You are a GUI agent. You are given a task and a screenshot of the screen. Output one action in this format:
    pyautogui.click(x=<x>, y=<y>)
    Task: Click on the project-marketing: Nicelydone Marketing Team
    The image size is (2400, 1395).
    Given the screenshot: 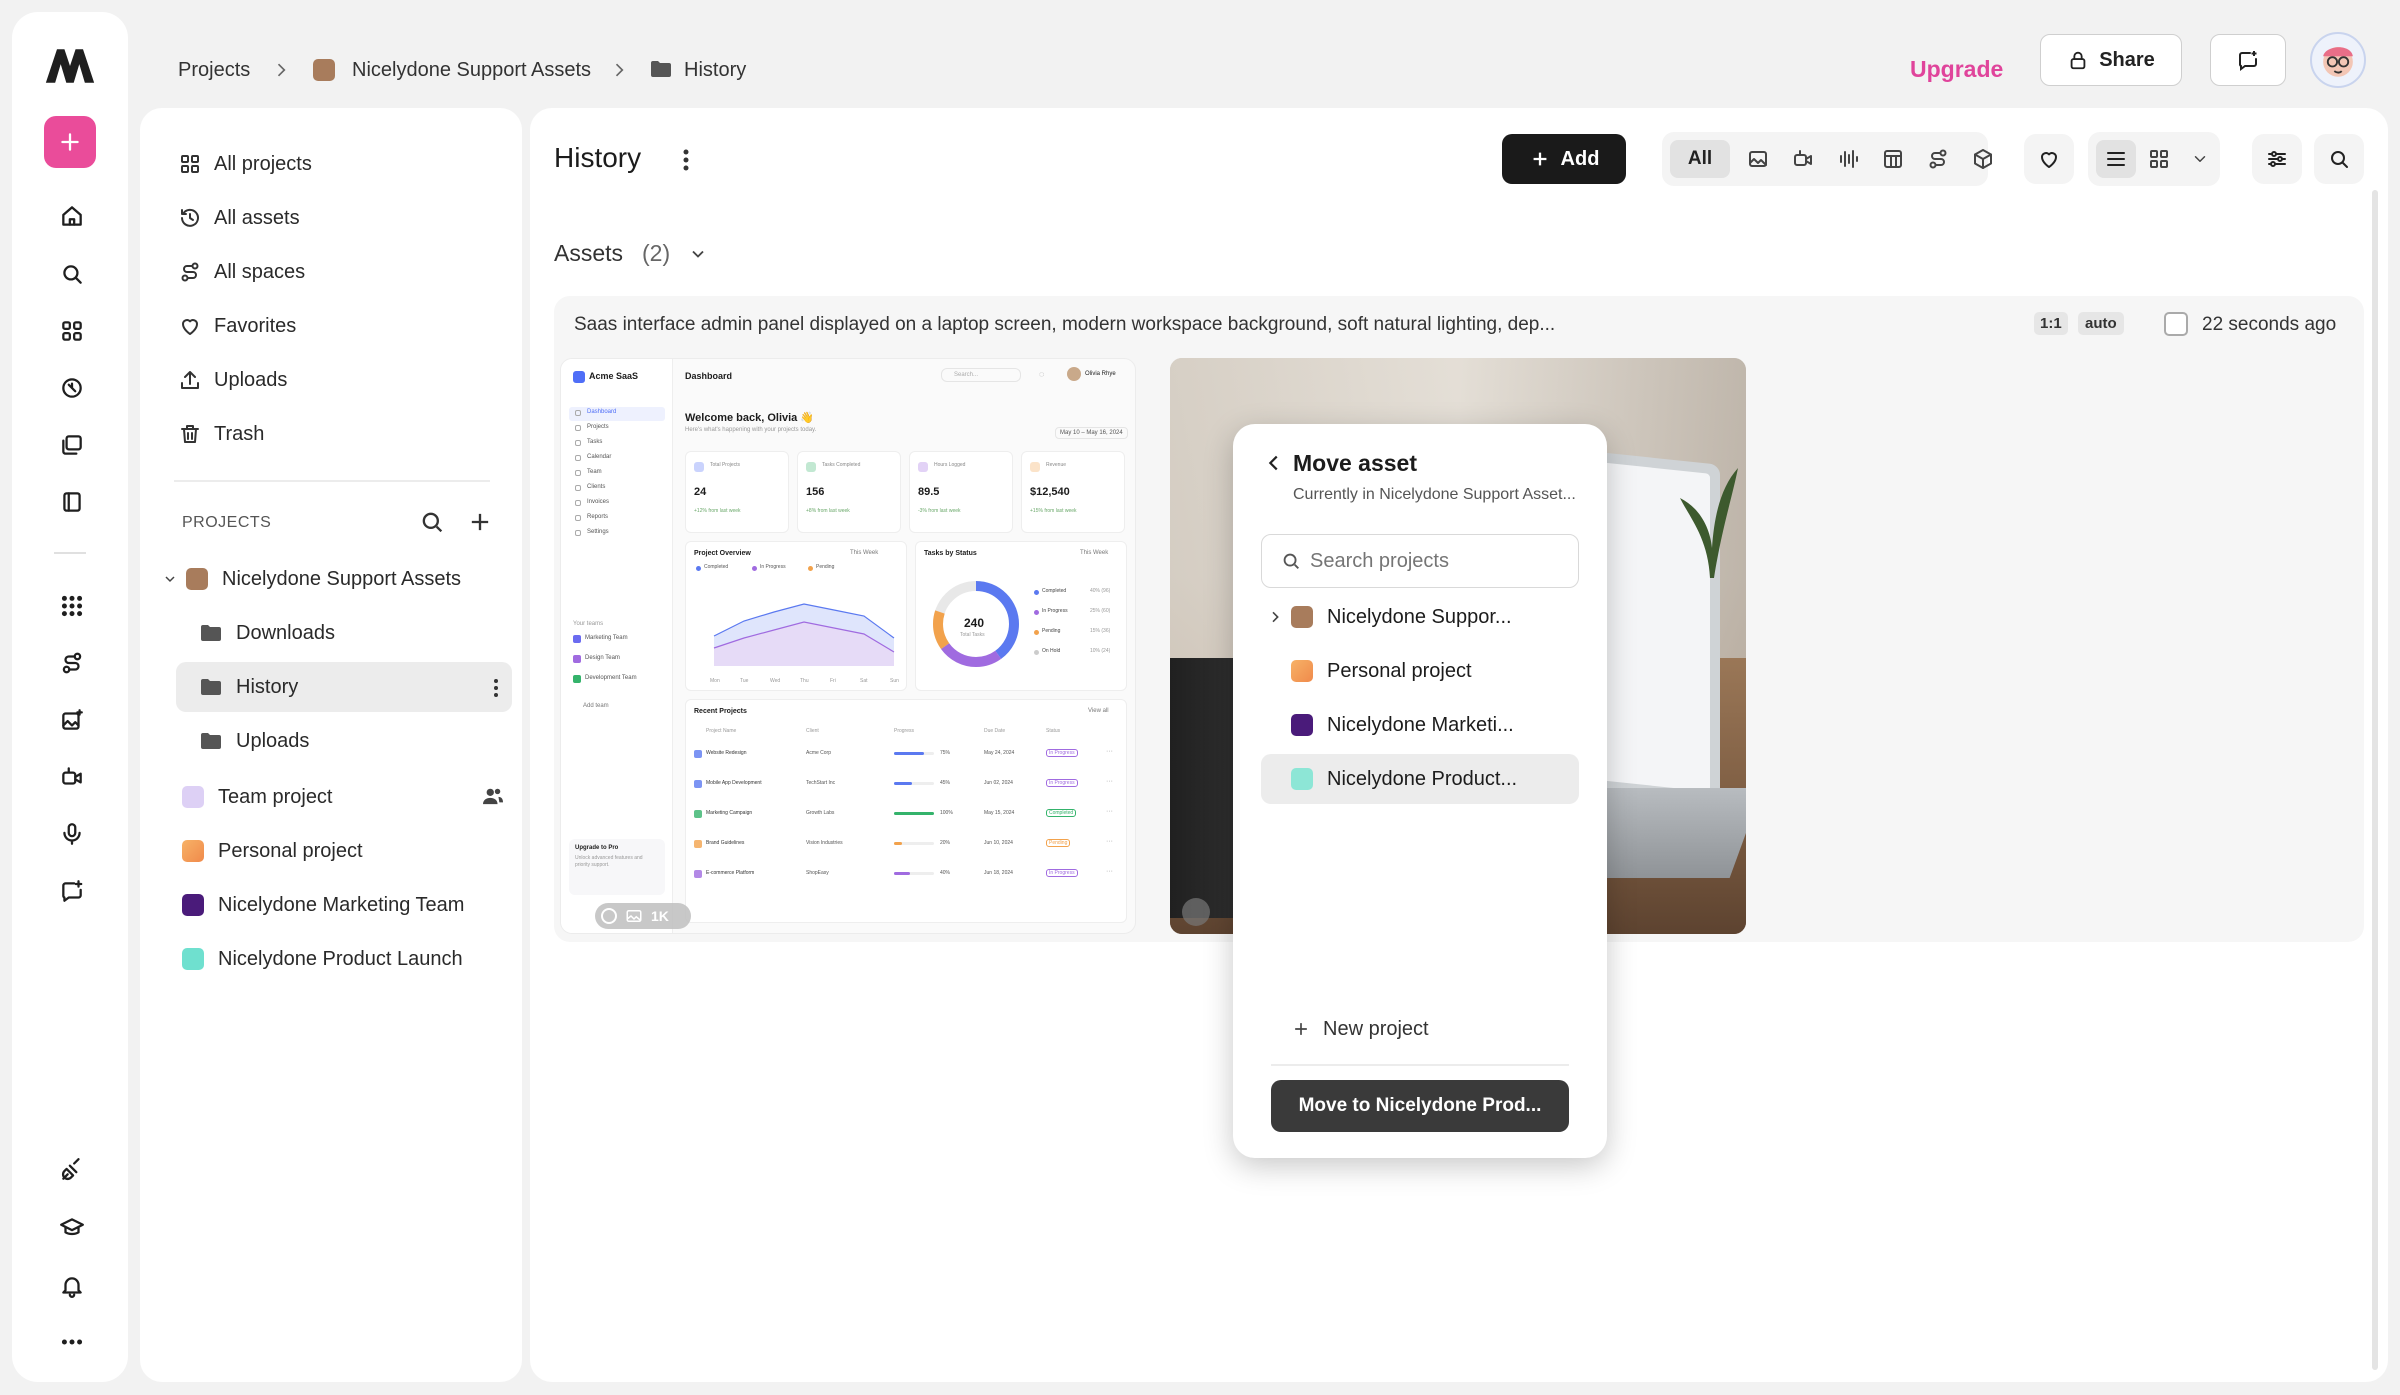 What is the action you would take?
    pyautogui.click(x=323, y=905)
    